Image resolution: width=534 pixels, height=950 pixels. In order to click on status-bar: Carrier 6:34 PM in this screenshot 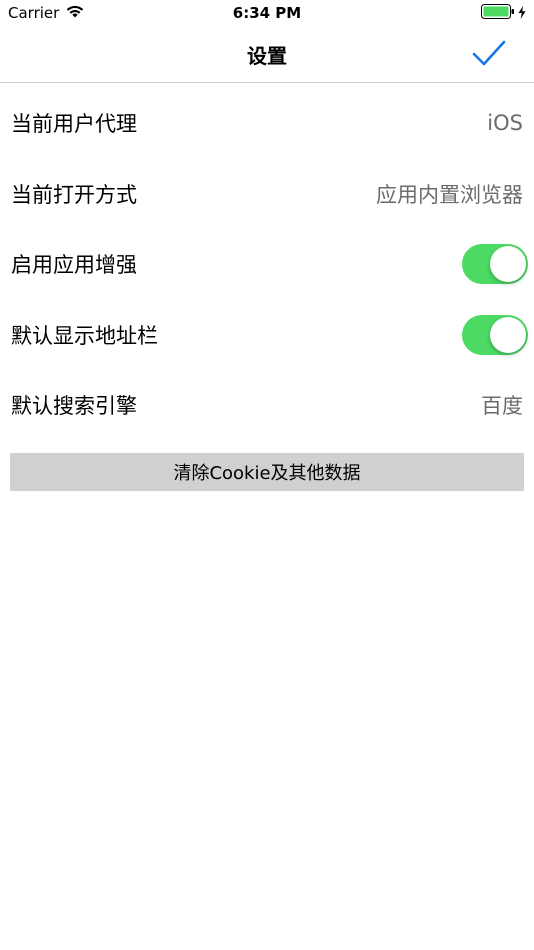, I will do `click(267, 14)`.